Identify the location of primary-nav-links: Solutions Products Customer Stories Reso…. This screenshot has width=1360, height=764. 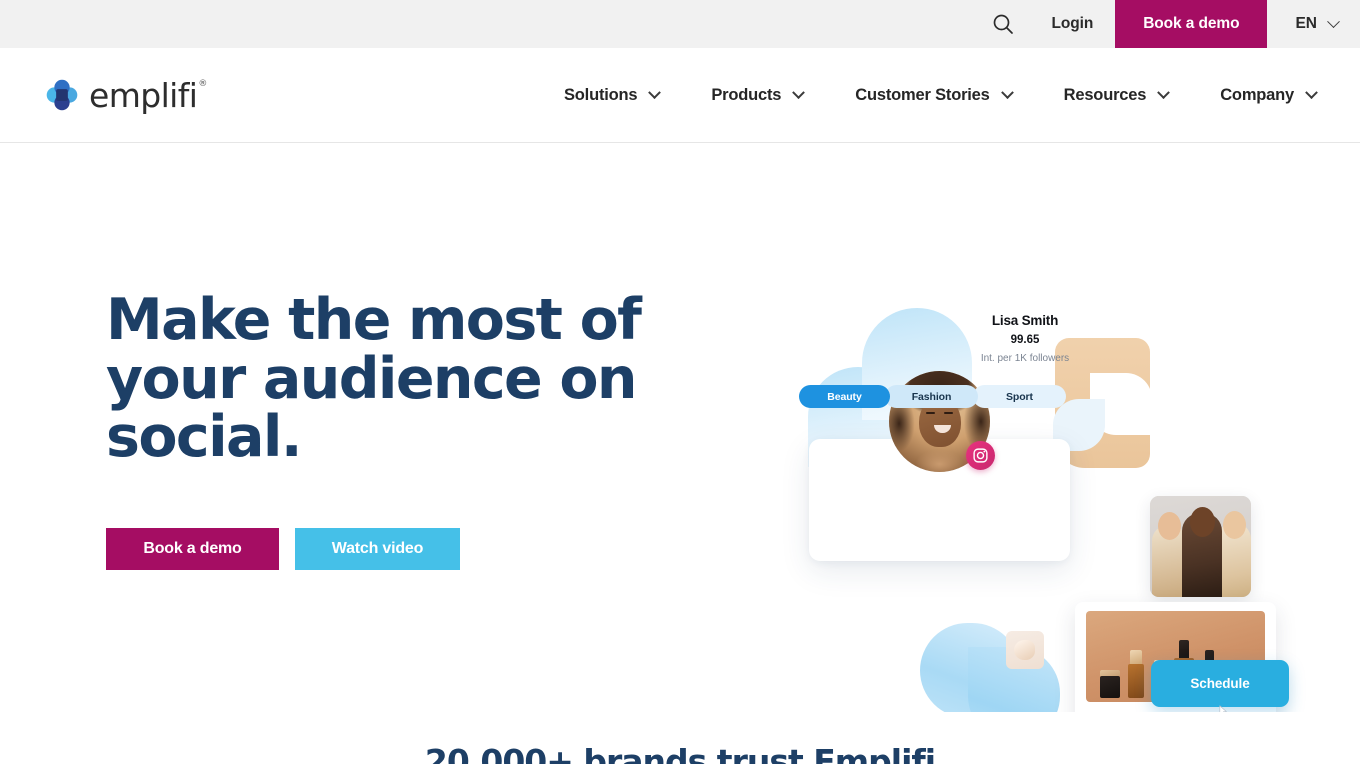
(928, 95).